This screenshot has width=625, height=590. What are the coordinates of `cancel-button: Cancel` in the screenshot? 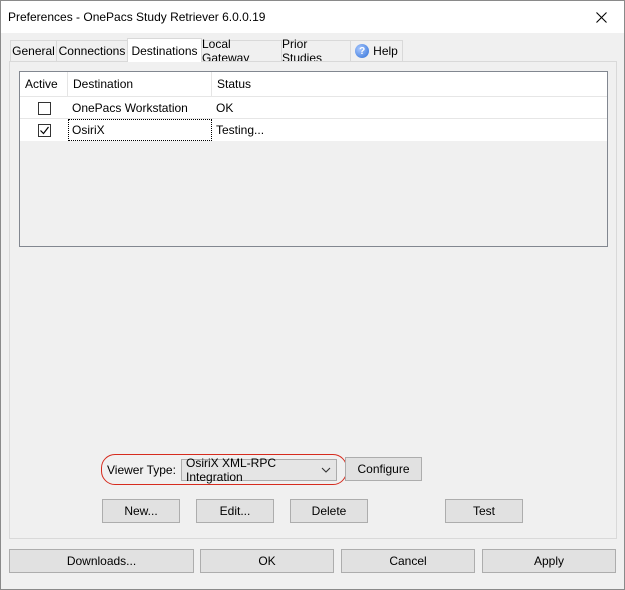 It's located at (408, 561).